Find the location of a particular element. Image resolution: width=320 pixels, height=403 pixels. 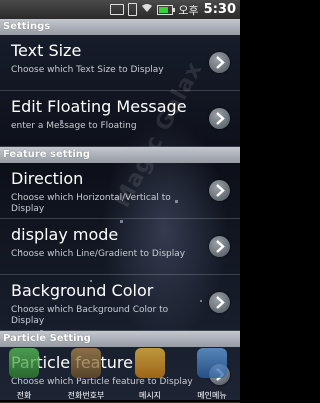

section-header-settings: Settings is located at coordinates (120, 27).